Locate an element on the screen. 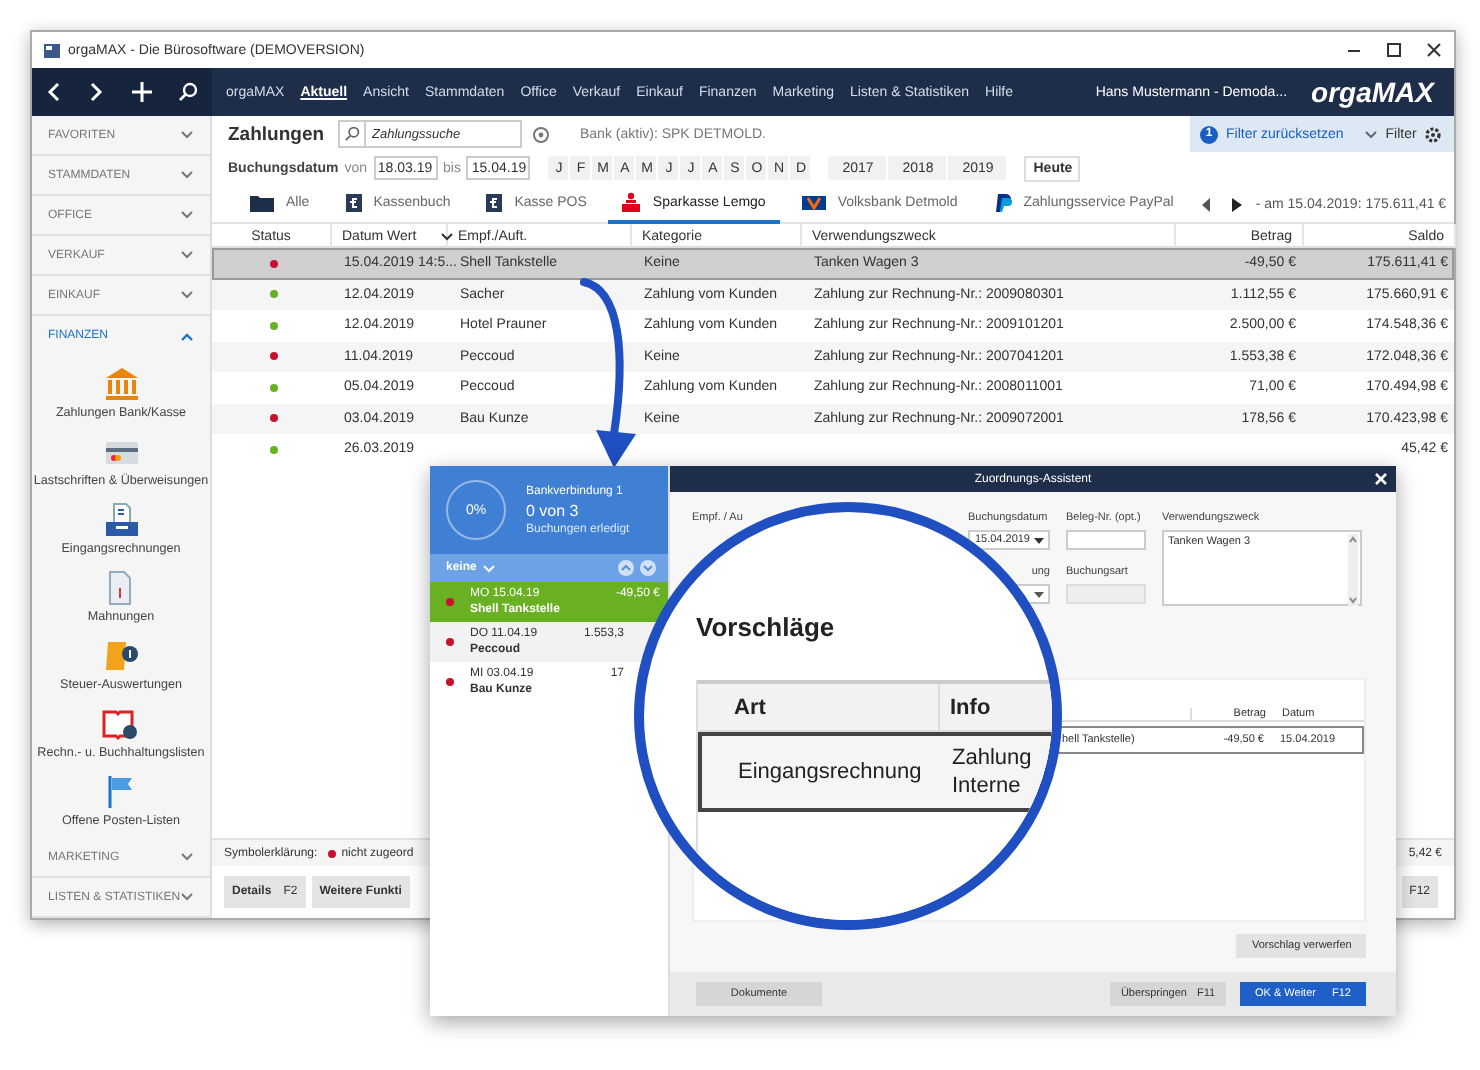  scroll-coin-icon is located at coordinates (121, 656).